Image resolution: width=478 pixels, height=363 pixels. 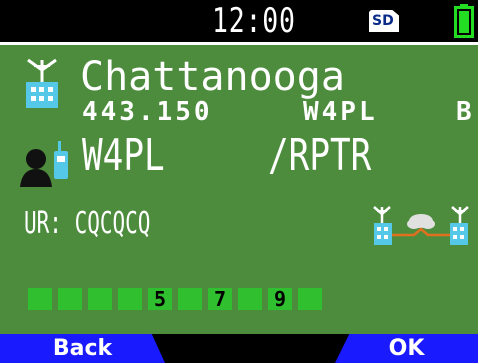 I want to click on back-button: Back, so click(x=82, y=348).